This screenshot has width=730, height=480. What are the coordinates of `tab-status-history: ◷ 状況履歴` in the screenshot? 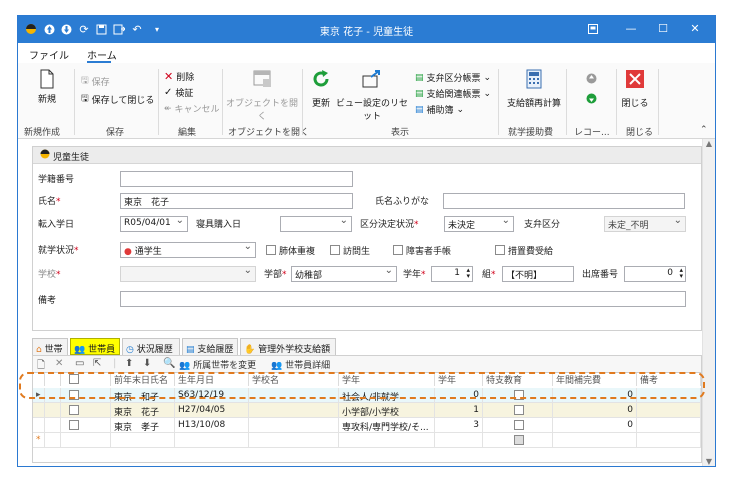 It's located at (151, 346).